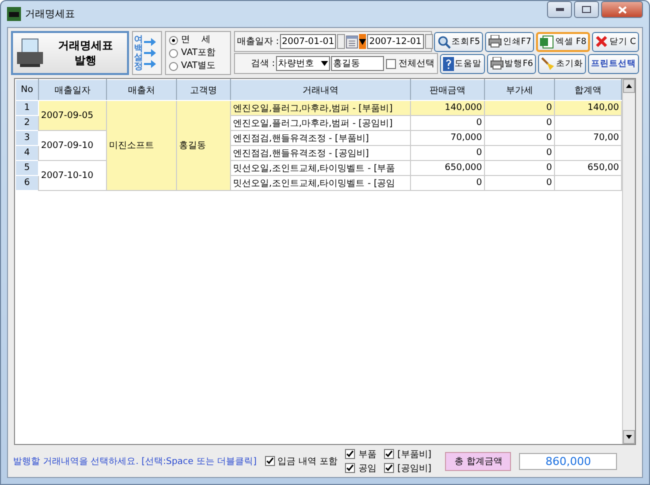  What do you see at coordinates (416, 64) in the screenshot?
I see `checkbox-label: 전체선택` at bounding box center [416, 64].